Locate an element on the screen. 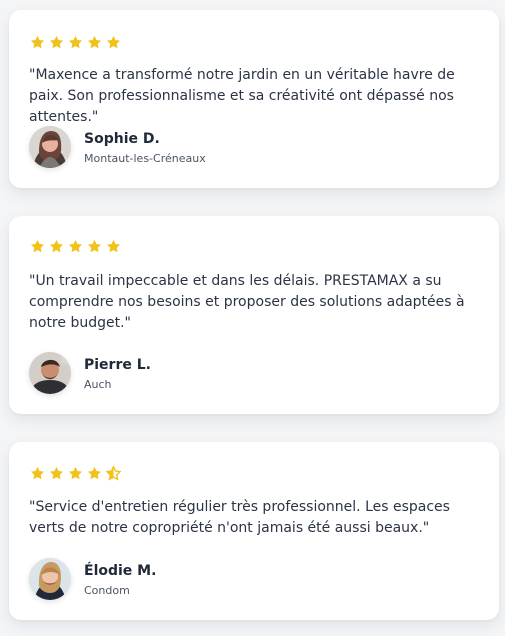 The height and width of the screenshot is (636, 505). author-location: Auch is located at coordinates (98, 384).